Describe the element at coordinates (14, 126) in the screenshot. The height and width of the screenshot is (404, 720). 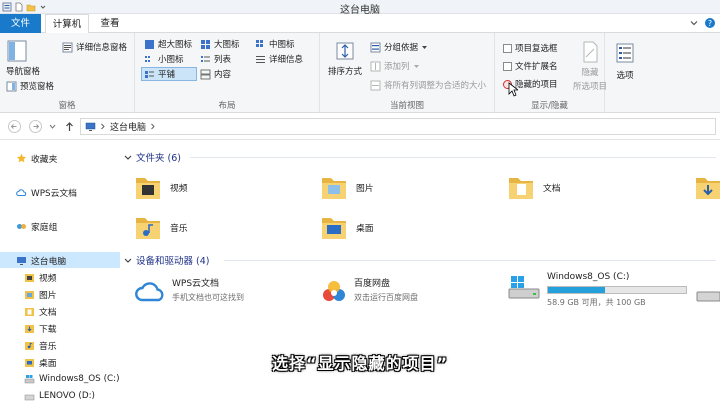
I see `back-icon` at that location.